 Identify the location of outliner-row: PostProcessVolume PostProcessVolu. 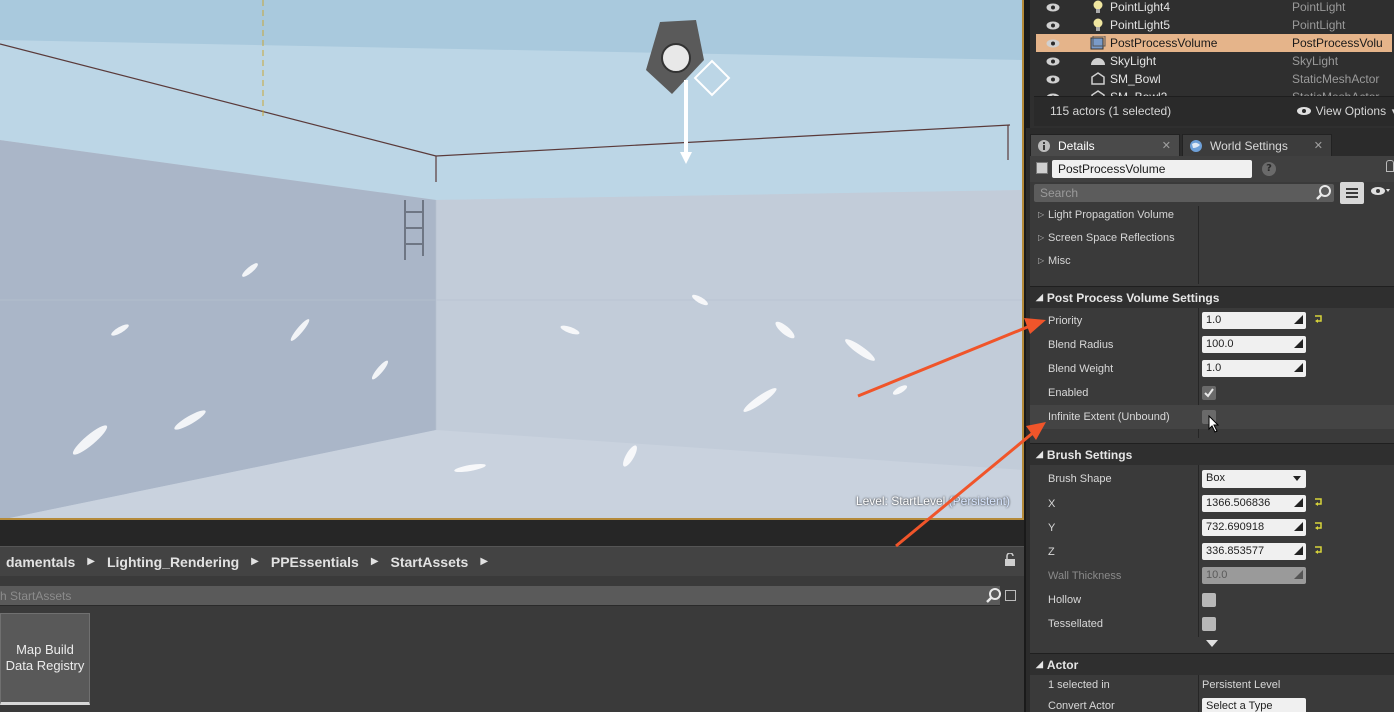
(1214, 43).